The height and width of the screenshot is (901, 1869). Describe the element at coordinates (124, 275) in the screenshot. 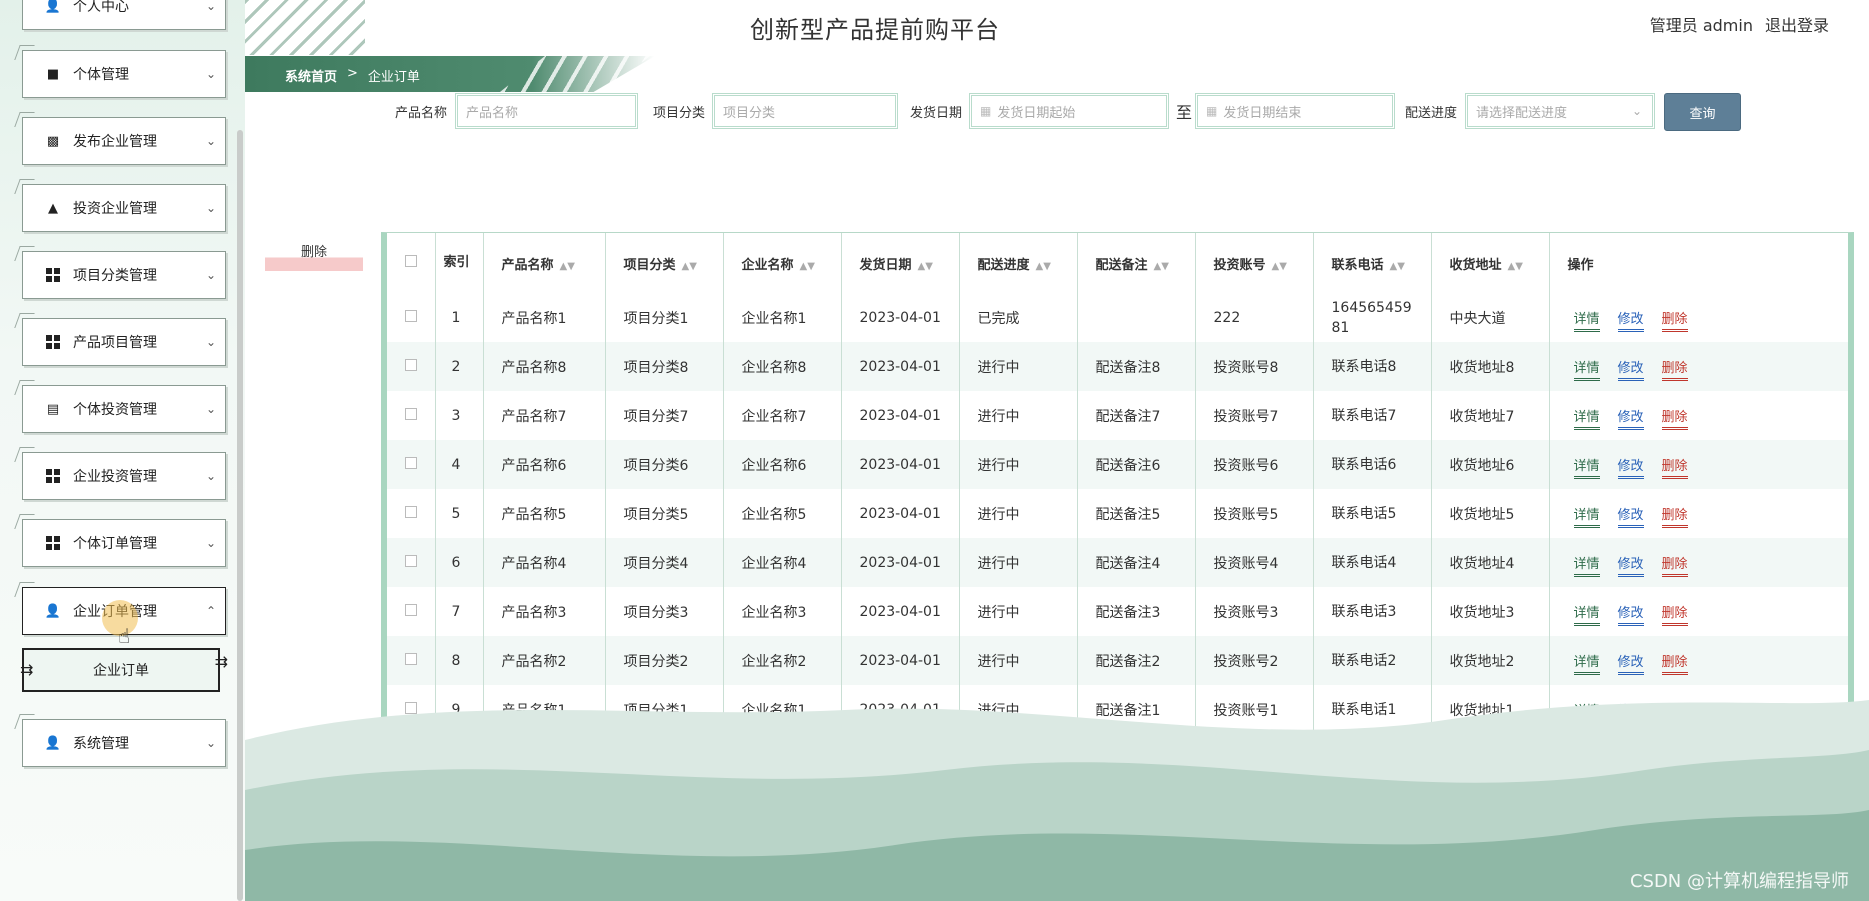

I see `sidebar-item-category: 项目分类管理 ⌄` at that location.